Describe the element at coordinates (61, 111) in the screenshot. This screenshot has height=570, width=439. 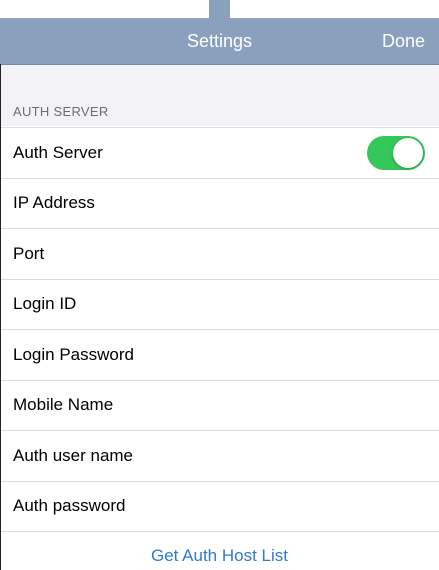
I see `section-header-auth-server: AUTH SERVER` at that location.